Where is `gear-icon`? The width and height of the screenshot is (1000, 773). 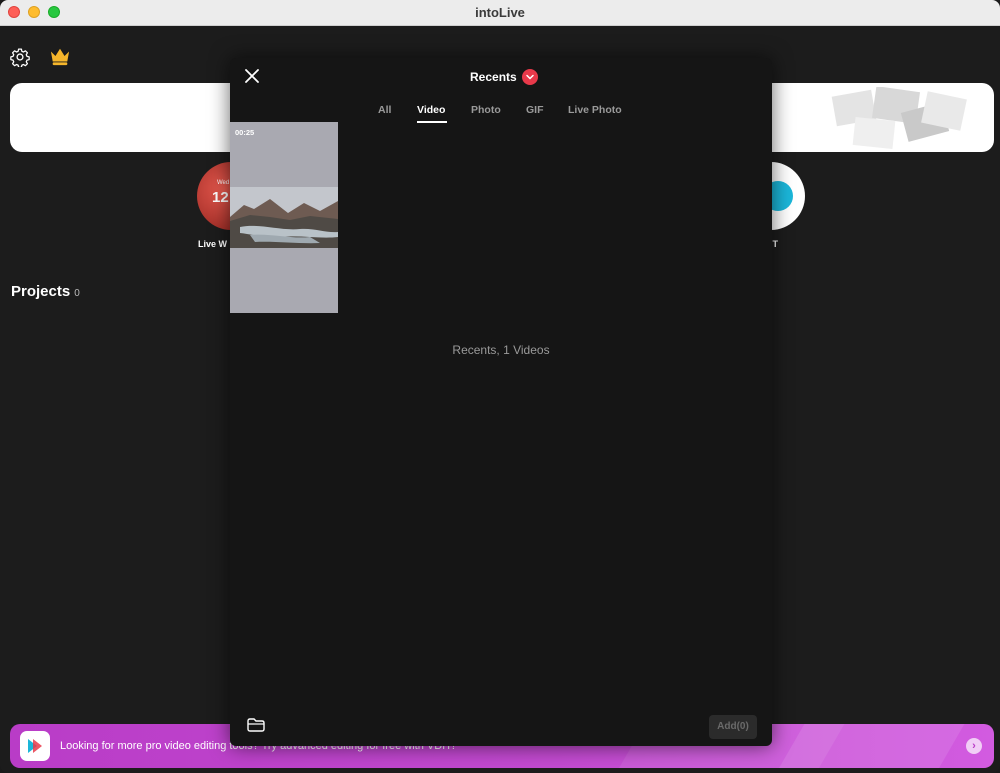 gear-icon is located at coordinates (20, 57).